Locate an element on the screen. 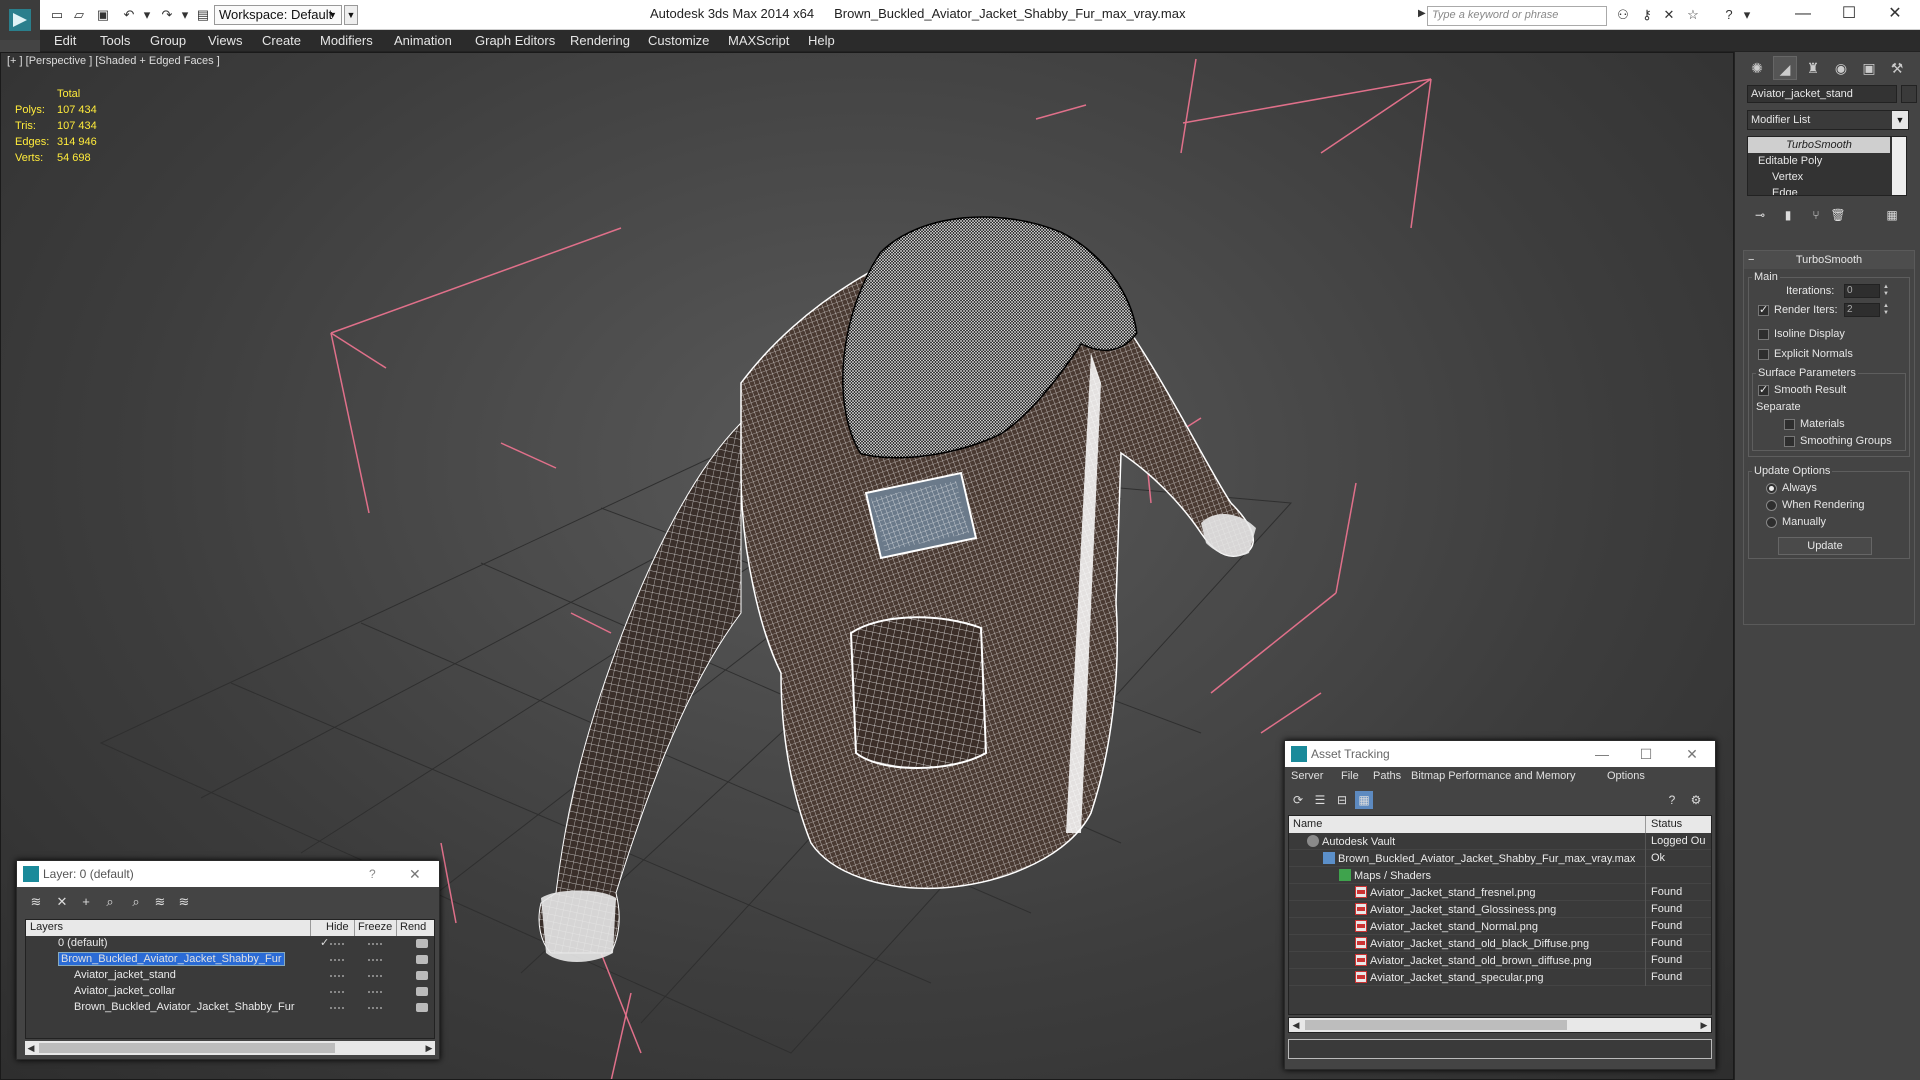 Image resolution: width=1920 pixels, height=1080 pixels. object-color-swatch is located at coordinates (1909, 94).